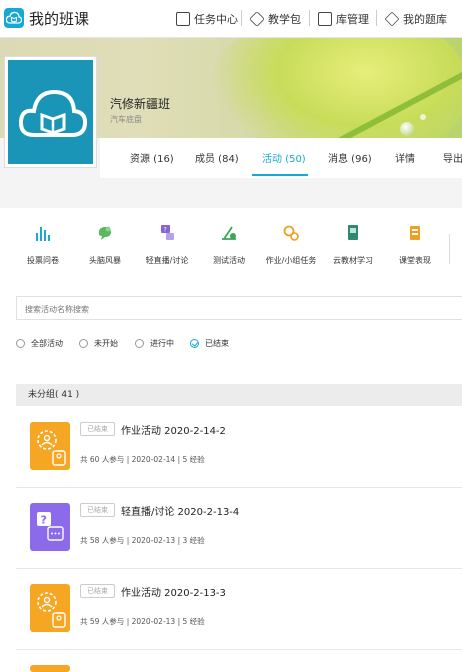 This screenshot has height=672, width=462. What do you see at coordinates (142, 459) in the screenshot?
I see `activity-meta: 共 60 人参与 | 2020-02-14 | 5 经验` at bounding box center [142, 459].